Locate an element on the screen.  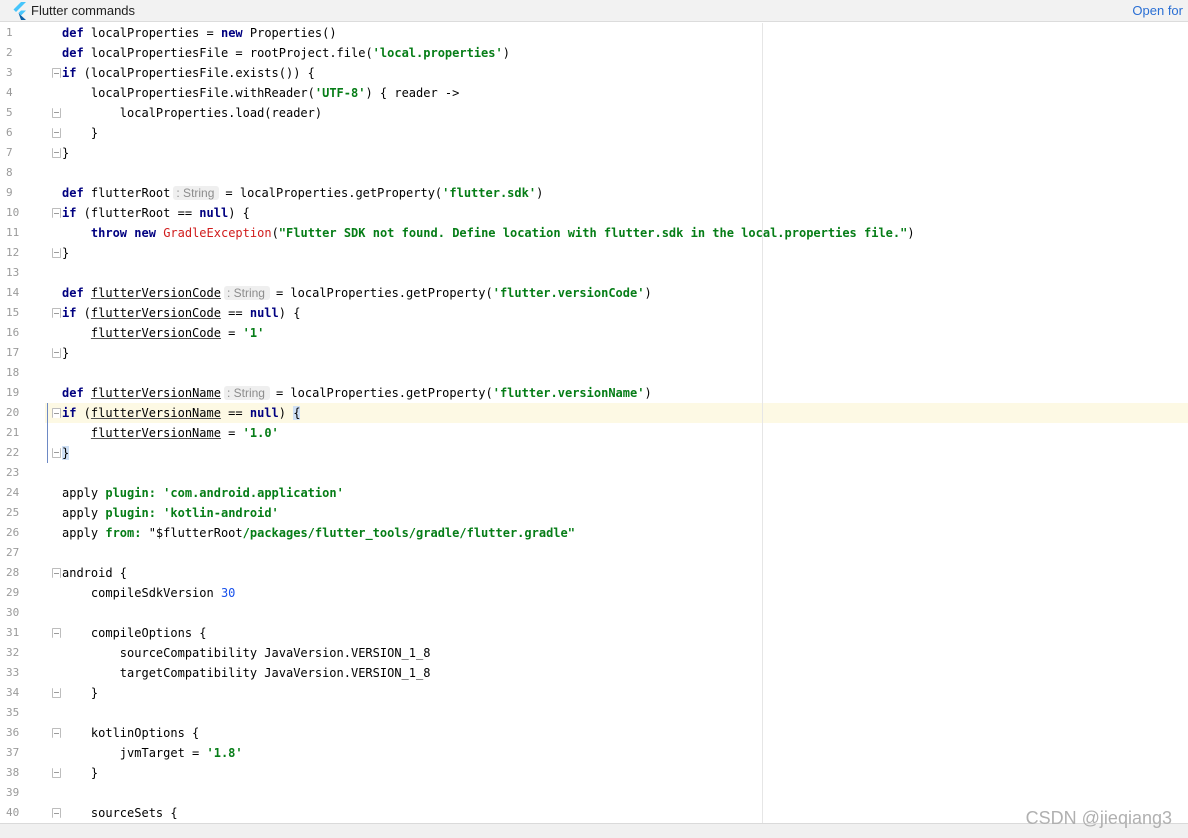
code-line: 5 localProperties.load(reader) is located at coordinates (594, 113).